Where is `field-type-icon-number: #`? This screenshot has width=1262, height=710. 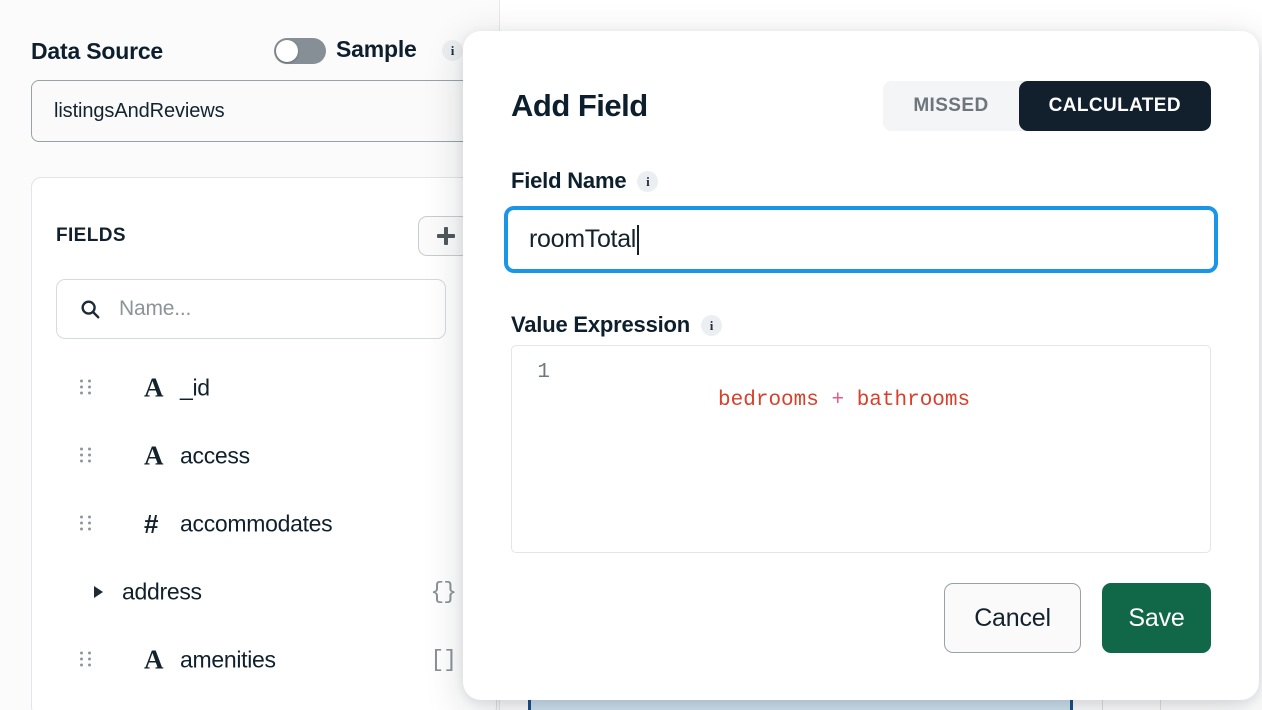
field-type-icon-number: # is located at coordinates (151, 524).